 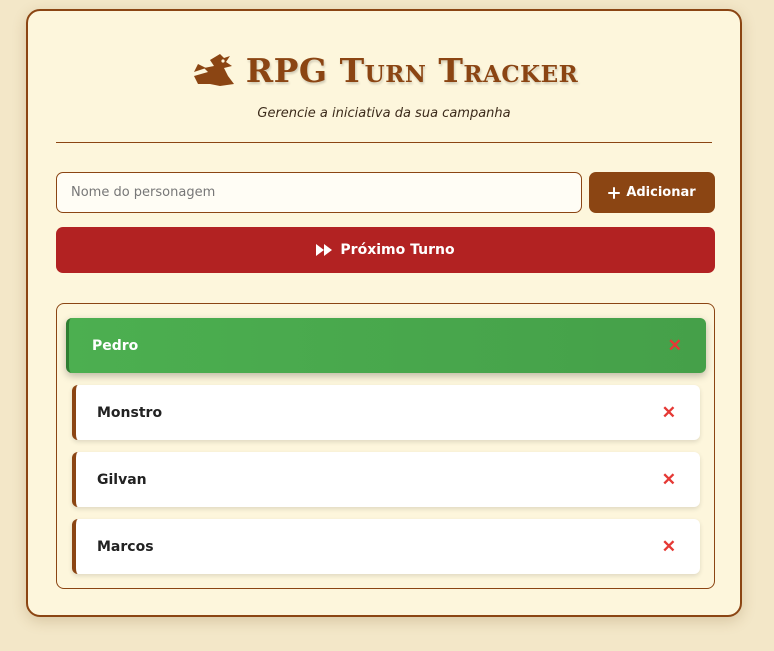 What do you see at coordinates (386, 345) in the screenshot?
I see `turn-item-active: Pedro ✕` at bounding box center [386, 345].